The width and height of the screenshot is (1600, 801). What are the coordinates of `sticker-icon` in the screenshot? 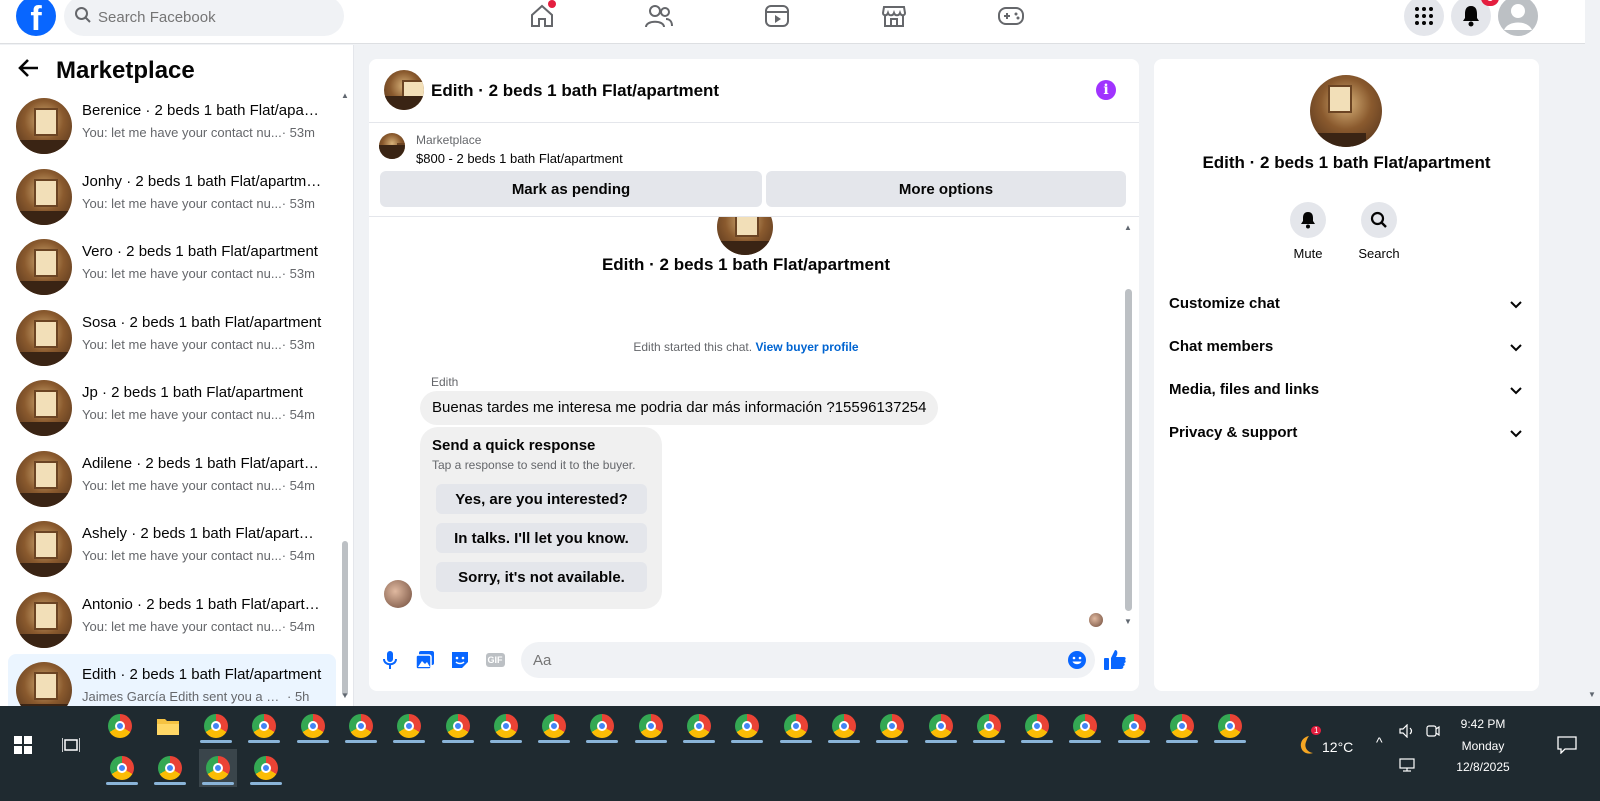 It's located at (460, 660).